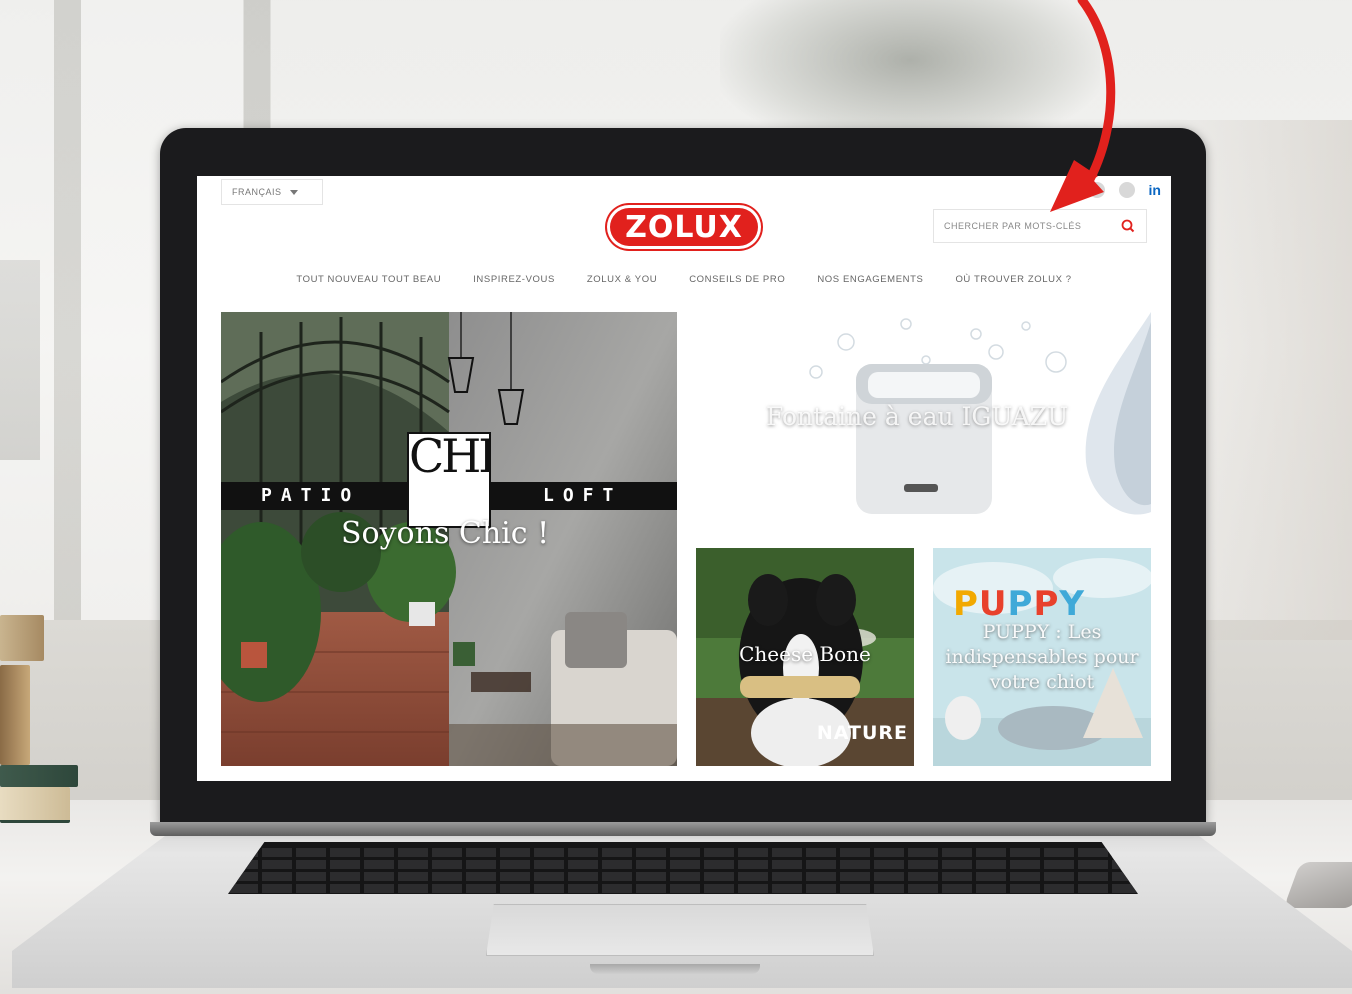 Image resolution: width=1352 pixels, height=994 pixels. What do you see at coordinates (583, 495) in the screenshot?
I see `band-label-loft: LOFT` at bounding box center [583, 495].